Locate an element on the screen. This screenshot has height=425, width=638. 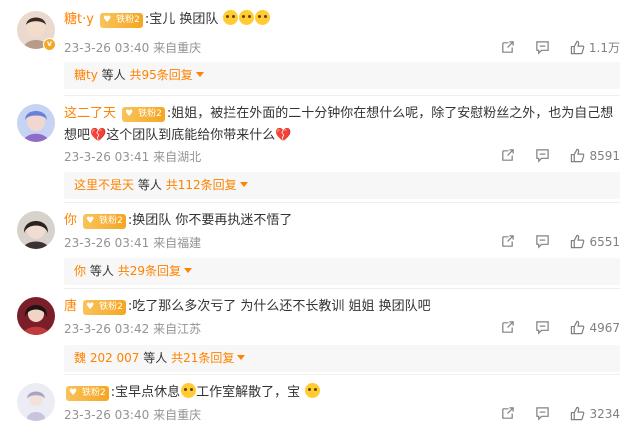
username-link: 这二了天 is located at coordinates (90, 113).